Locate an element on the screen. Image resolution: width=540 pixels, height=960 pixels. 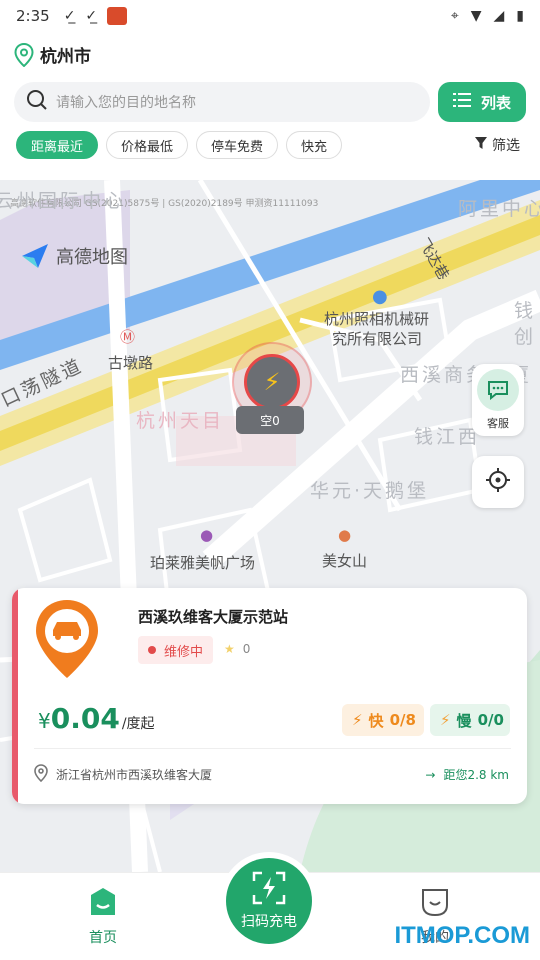
chat-icon is located at coordinates (498, 390).